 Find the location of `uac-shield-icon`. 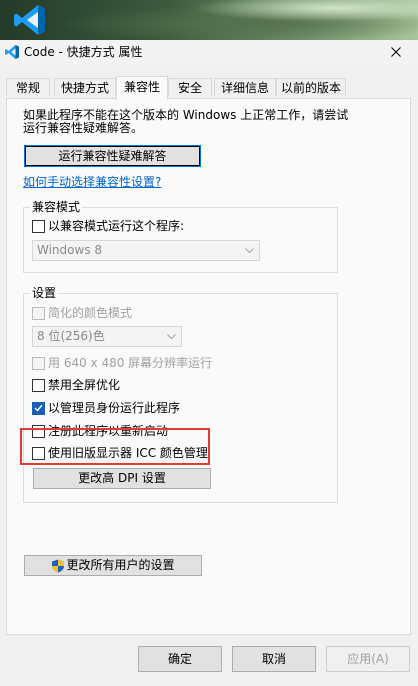

uac-shield-icon is located at coordinates (58, 565).